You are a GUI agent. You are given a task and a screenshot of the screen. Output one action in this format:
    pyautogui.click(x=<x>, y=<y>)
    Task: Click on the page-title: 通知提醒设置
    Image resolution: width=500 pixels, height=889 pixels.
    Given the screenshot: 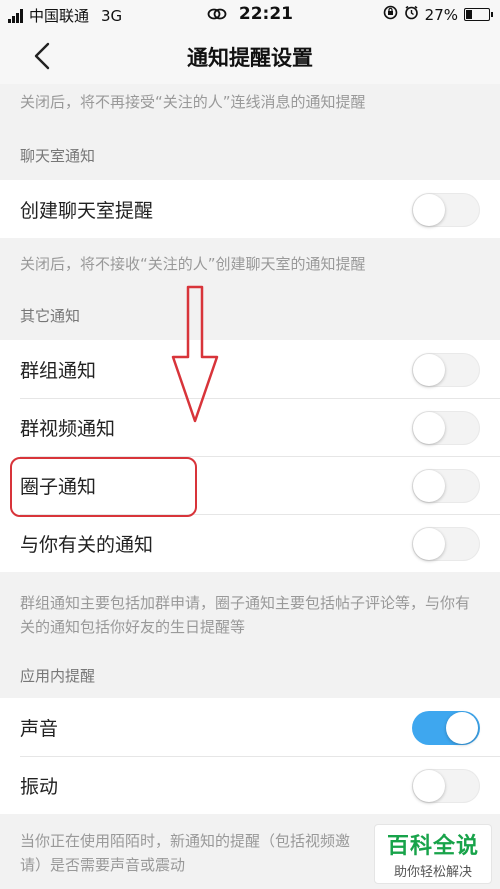 What is the action you would take?
    pyautogui.click(x=250, y=58)
    